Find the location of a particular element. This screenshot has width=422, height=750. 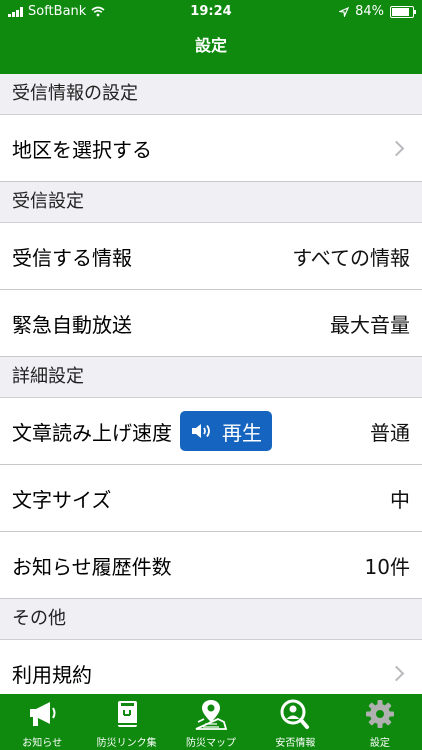

tab-disaster-links-label: 防災リンク集 is located at coordinates (126, 743).